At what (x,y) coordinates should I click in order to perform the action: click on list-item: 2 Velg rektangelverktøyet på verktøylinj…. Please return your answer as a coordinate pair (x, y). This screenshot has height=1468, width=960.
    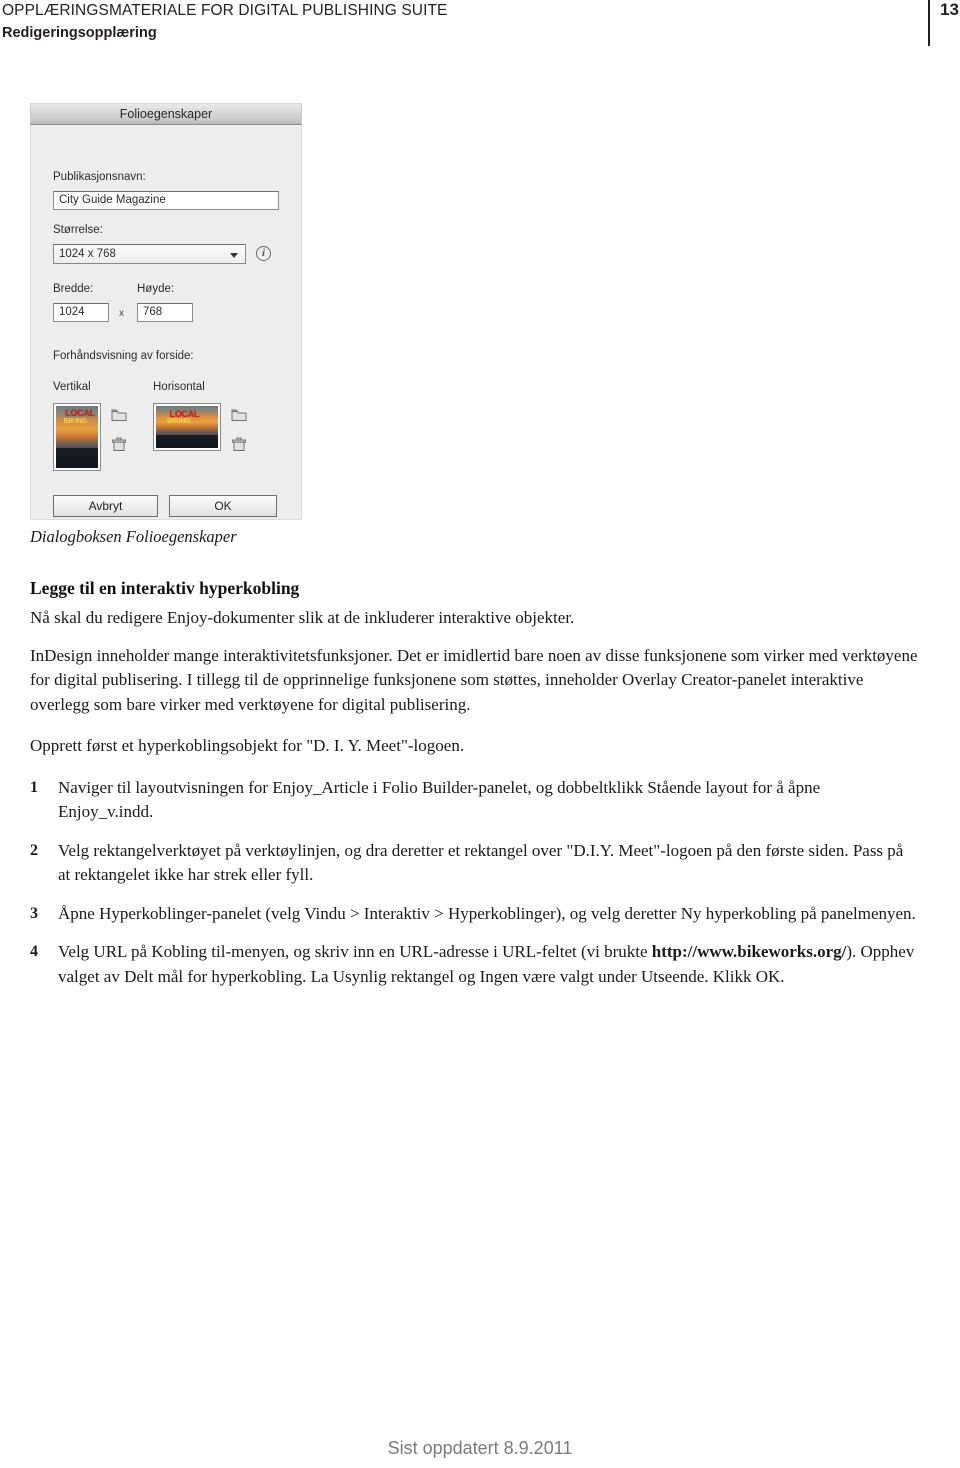
    Looking at the image, I should click on (474, 863).